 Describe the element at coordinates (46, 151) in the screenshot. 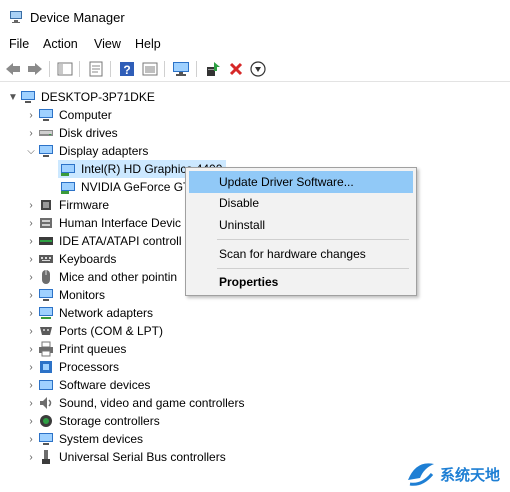

I see `display-adapter-icon` at that location.